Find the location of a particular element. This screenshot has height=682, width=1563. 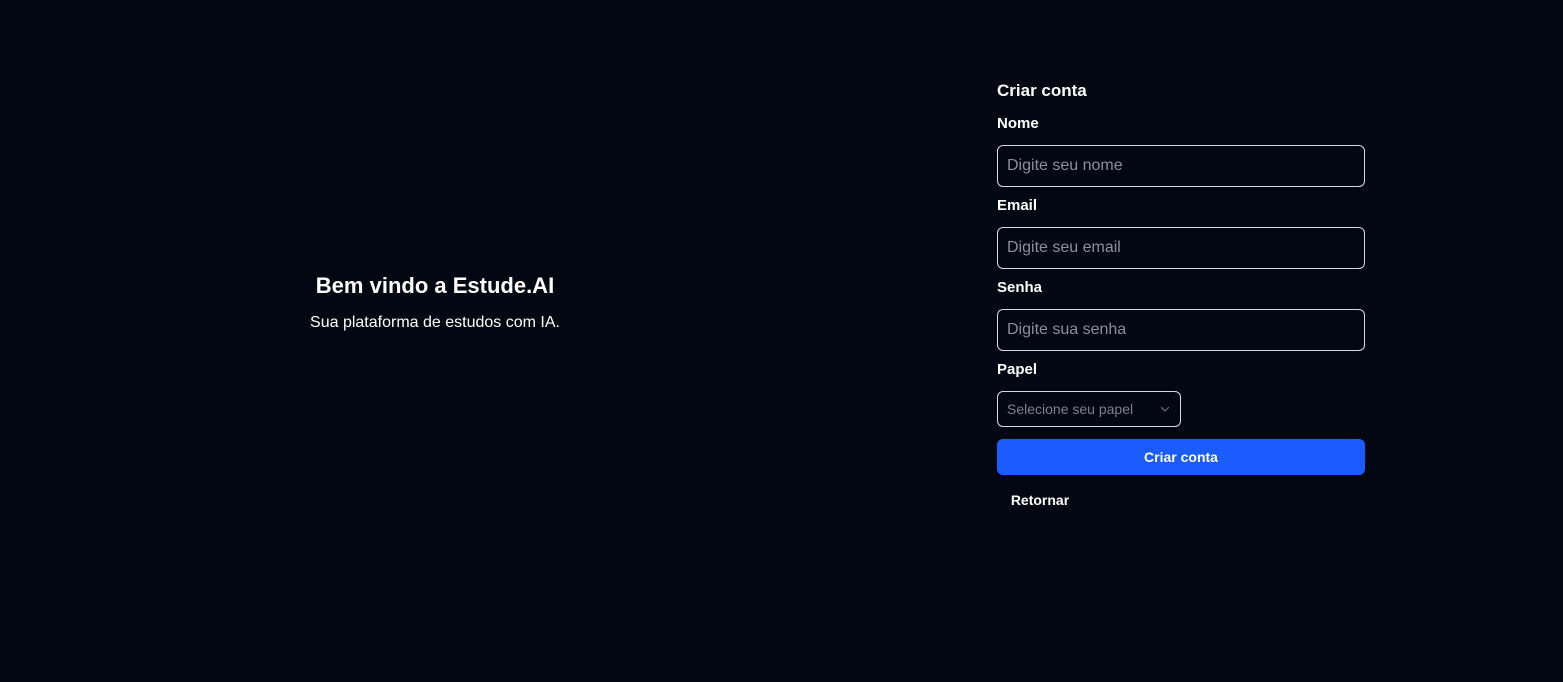

role-select: Selecione seu papel is located at coordinates (1089, 409).